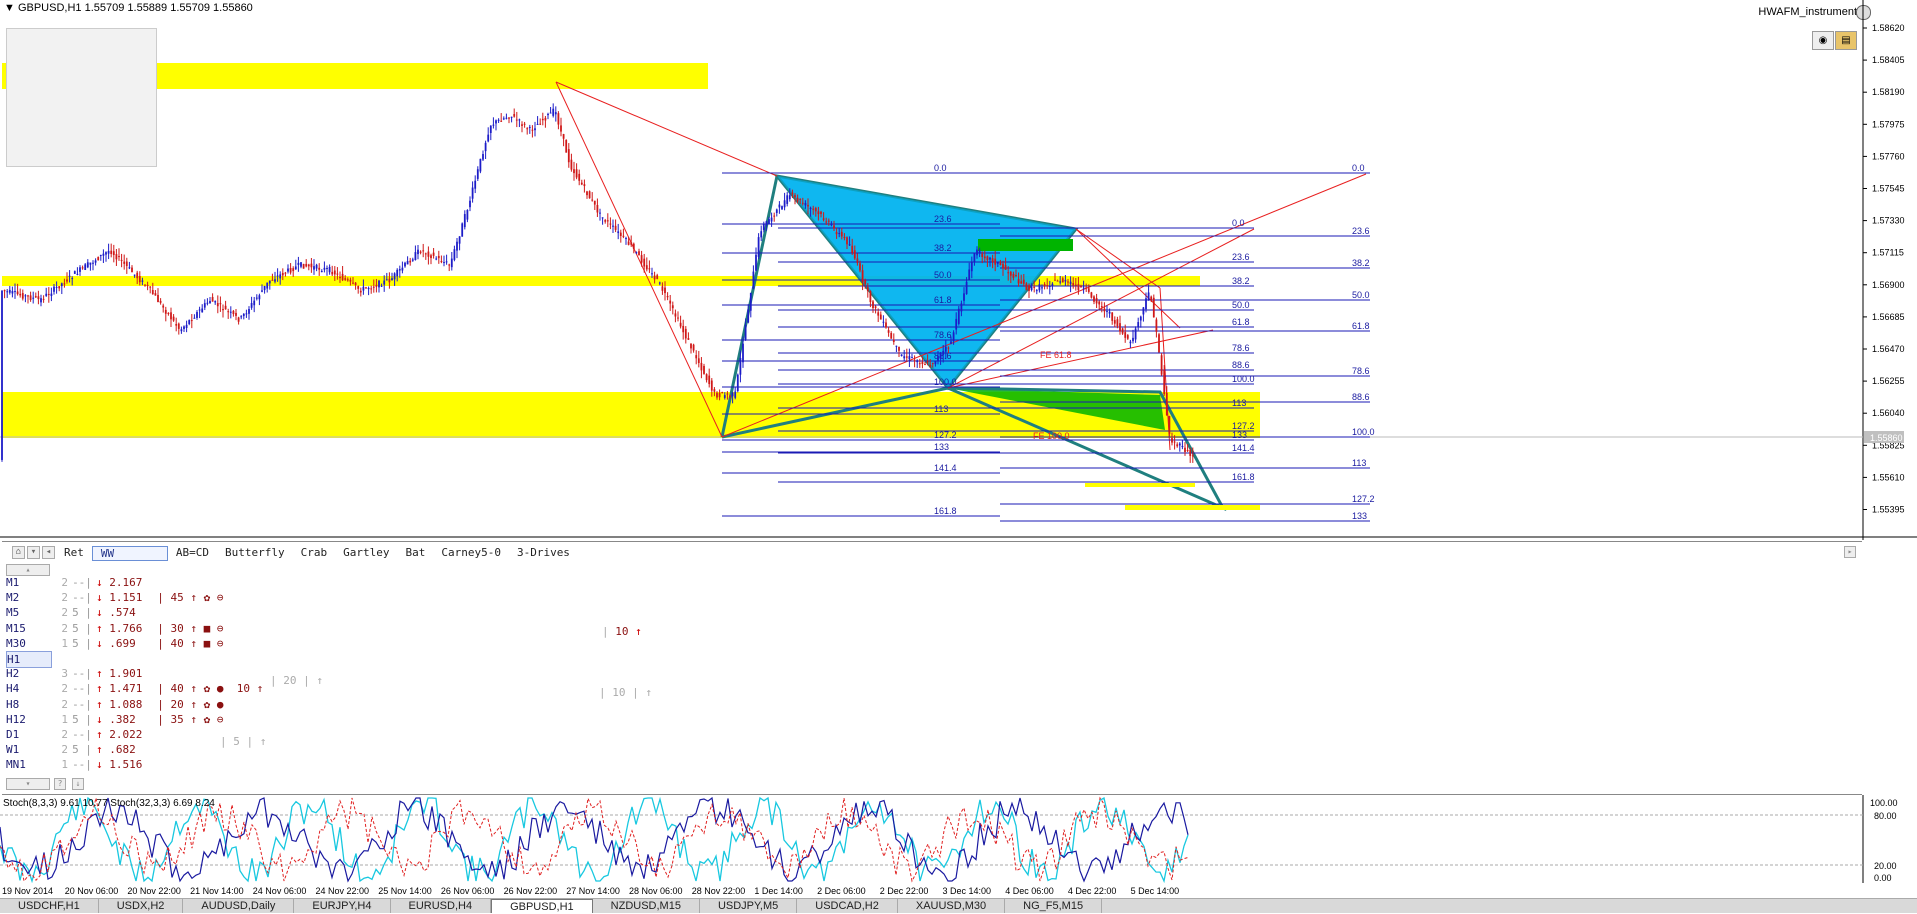 The height and width of the screenshot is (914, 1917). What do you see at coordinates (646, 906) in the screenshot?
I see `chart-tab: NZDUSD,M15` at bounding box center [646, 906].